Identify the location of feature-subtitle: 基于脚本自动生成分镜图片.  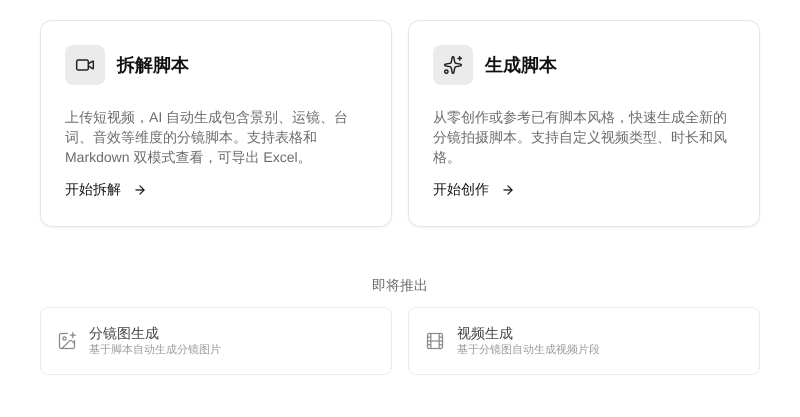
(155, 350).